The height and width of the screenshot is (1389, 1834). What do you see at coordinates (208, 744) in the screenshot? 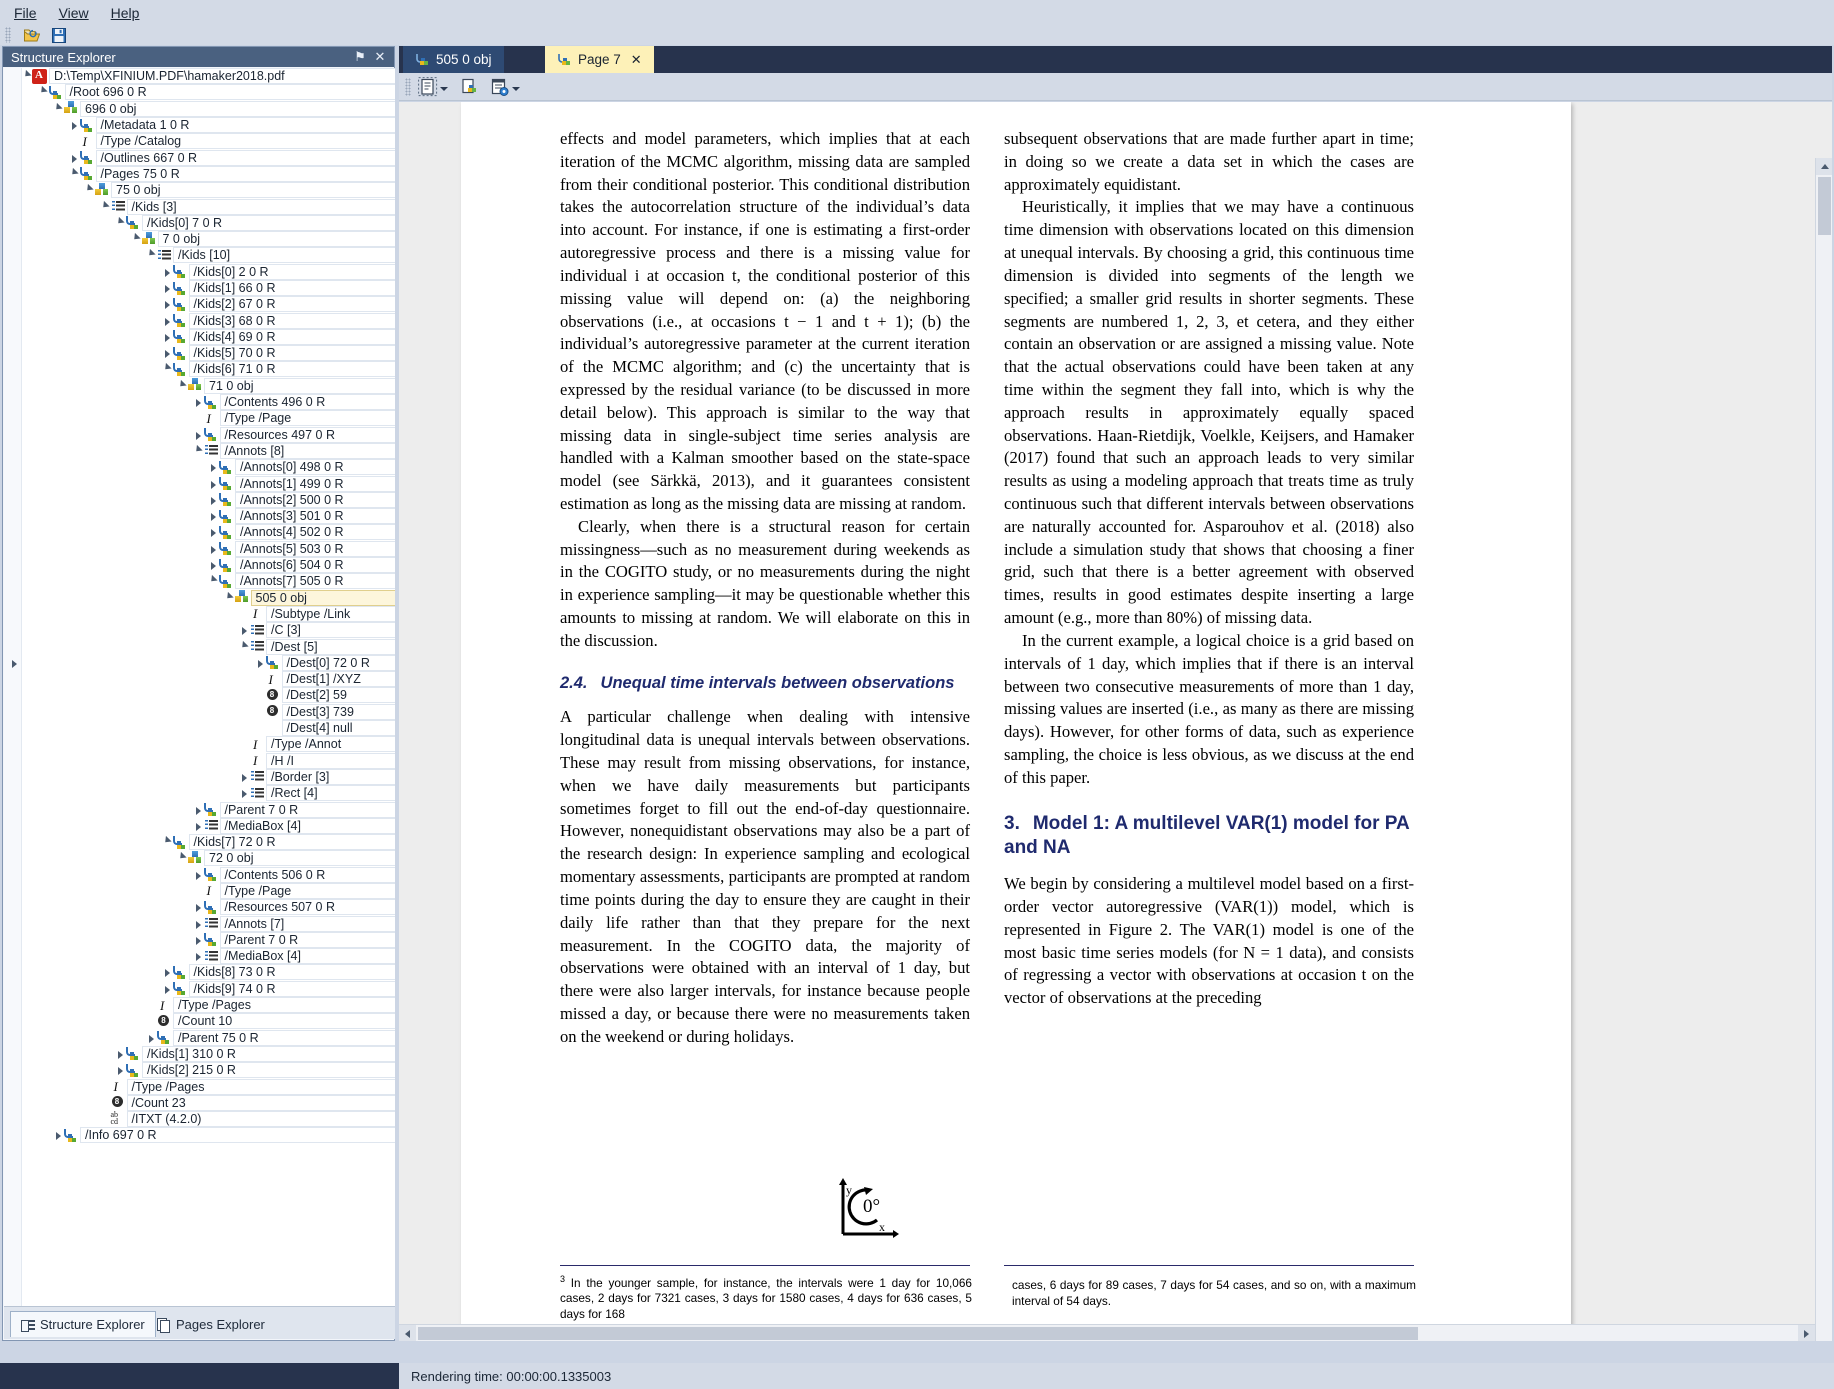
I see `tree-row: /Type /Annot` at bounding box center [208, 744].